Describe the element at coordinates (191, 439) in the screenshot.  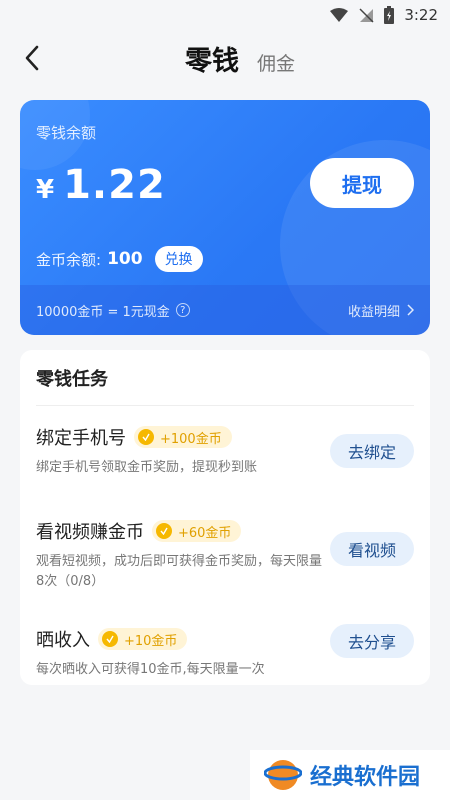
I see `reward-text: +100金币` at that location.